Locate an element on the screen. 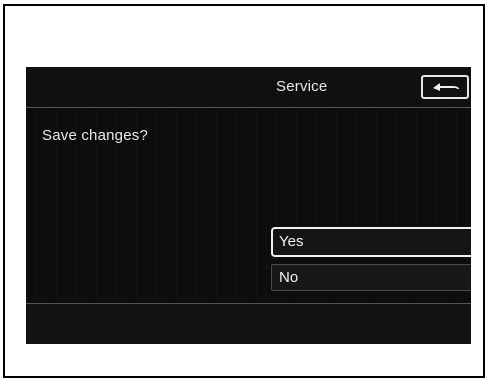 The image size is (491, 385). save-changes-prompt: Save changes? is located at coordinates (95, 135).